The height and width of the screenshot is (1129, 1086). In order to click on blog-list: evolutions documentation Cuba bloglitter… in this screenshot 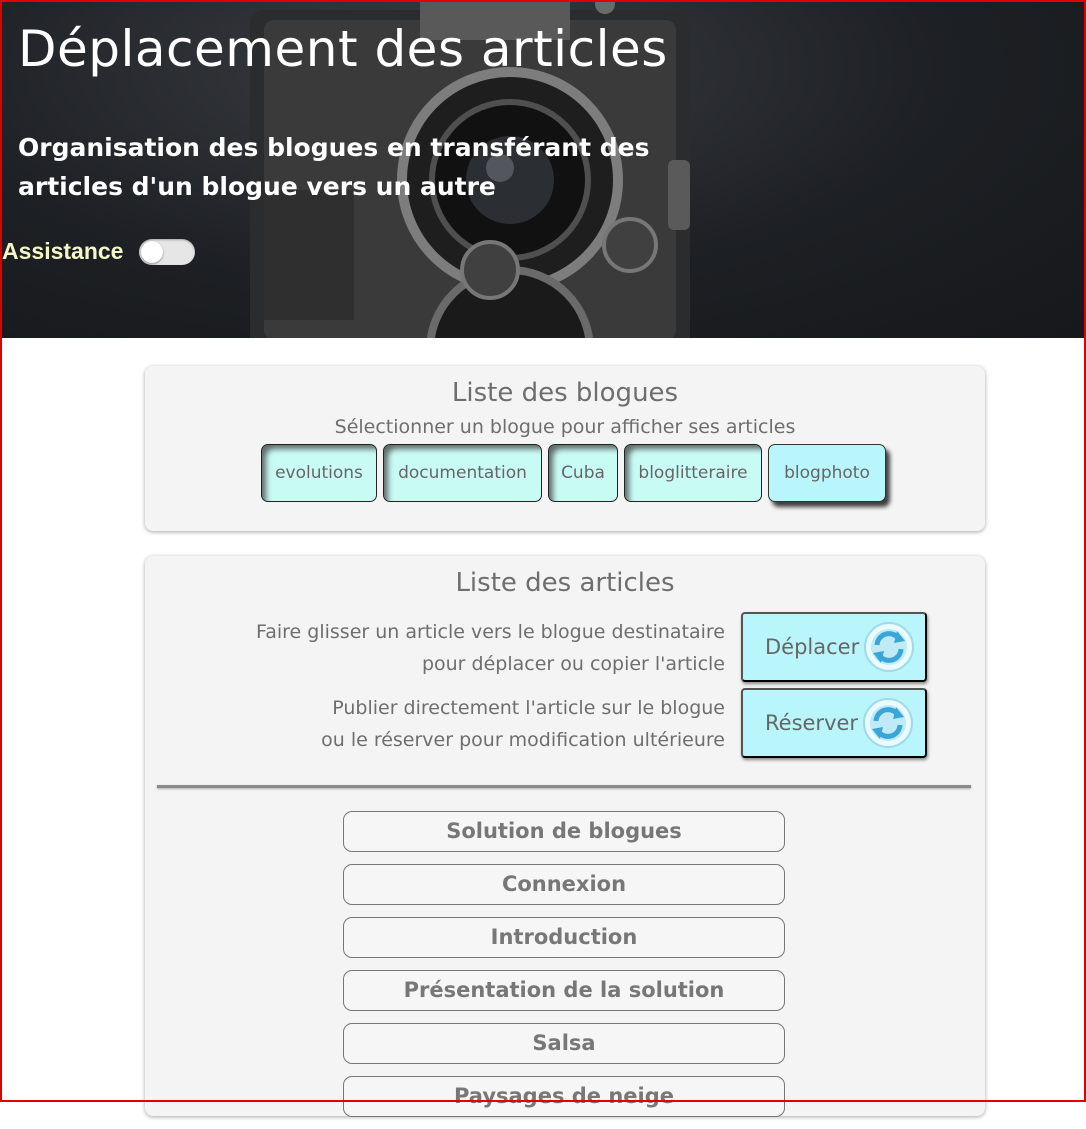, I will do `click(573, 473)`.